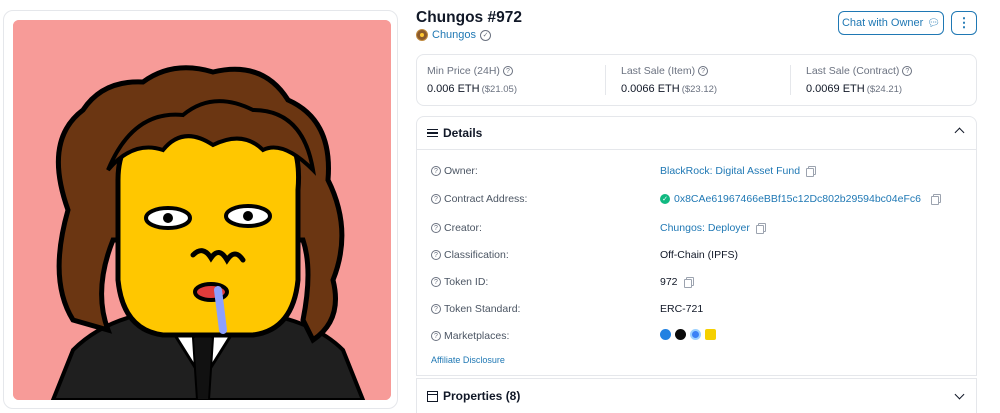 Image resolution: width=1000 pixels, height=413 pixels. Describe the element at coordinates (665, 334) in the screenshot. I see `opensea-icon` at that location.